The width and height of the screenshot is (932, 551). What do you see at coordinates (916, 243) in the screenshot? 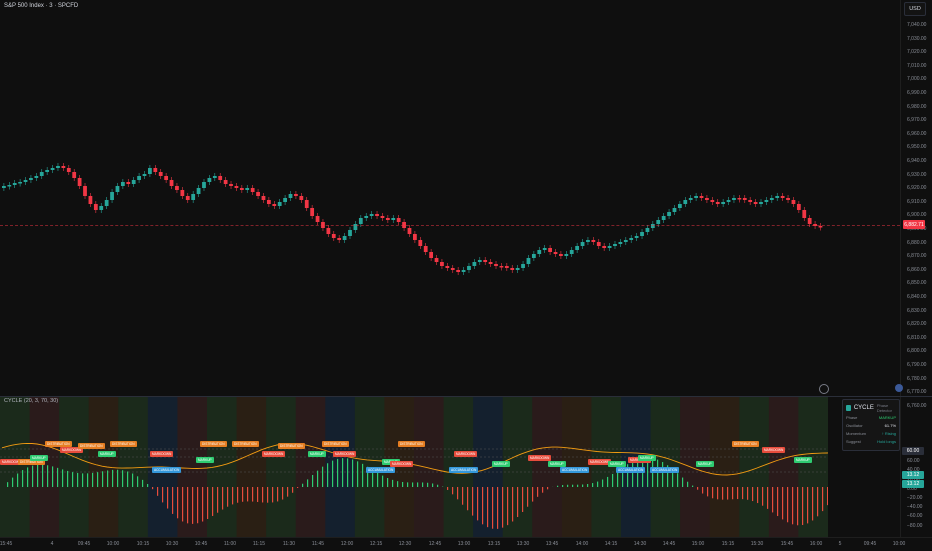
I see `price-tick: 6,880.00` at bounding box center [916, 243].